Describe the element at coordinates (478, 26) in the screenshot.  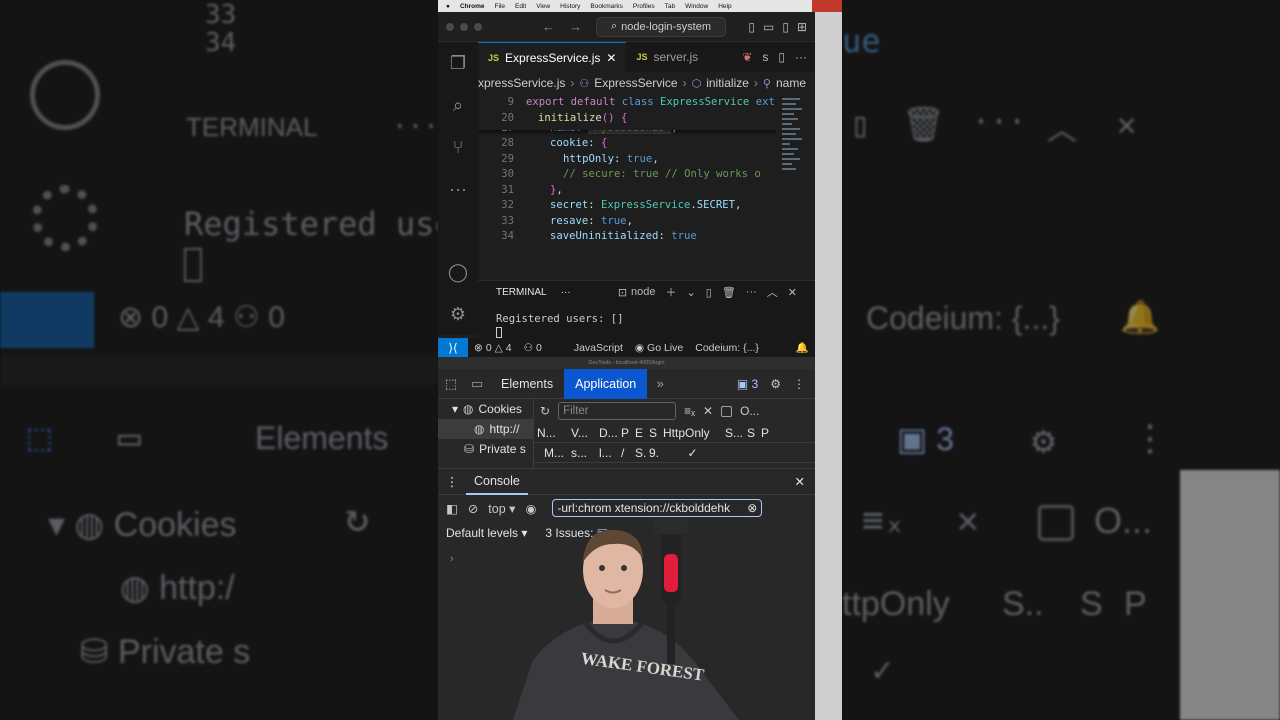
I see `zoom-window-button` at that location.